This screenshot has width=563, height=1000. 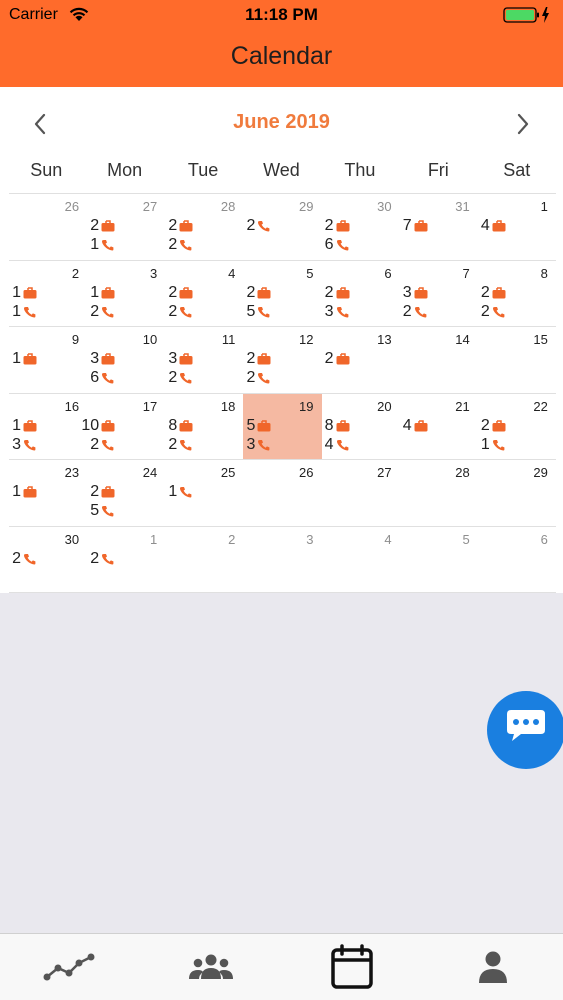 What do you see at coordinates (439, 493) in the screenshot?
I see `day-cell: 28` at bounding box center [439, 493].